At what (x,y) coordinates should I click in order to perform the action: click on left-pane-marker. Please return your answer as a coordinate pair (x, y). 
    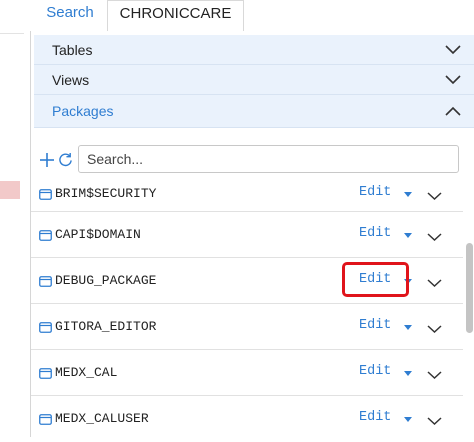
    Looking at the image, I should click on (10, 190).